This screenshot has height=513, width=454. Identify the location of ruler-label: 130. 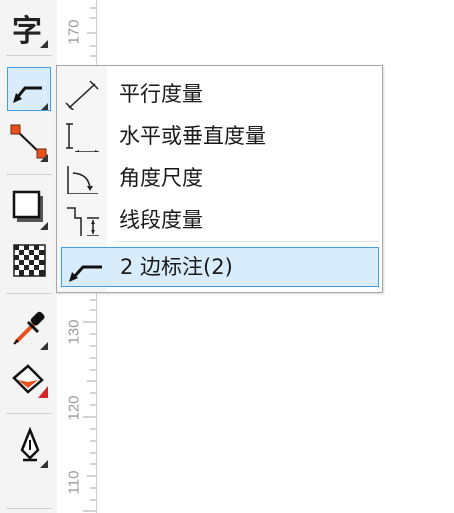
(74, 332).